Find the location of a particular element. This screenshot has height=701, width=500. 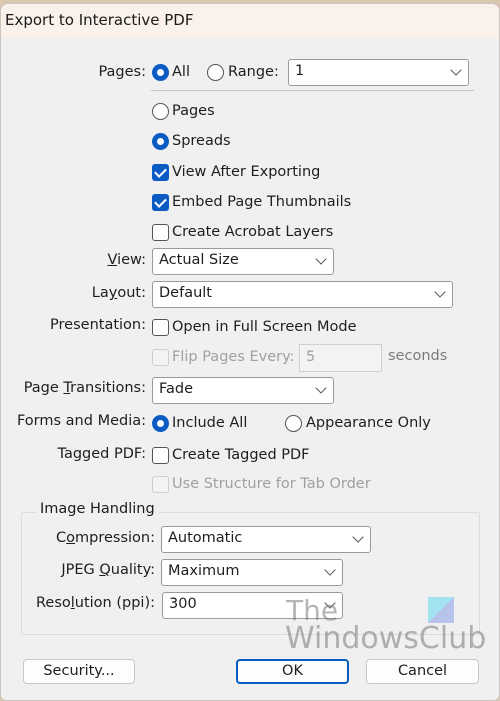

compression-dropdown: Automatic is located at coordinates (266, 539).